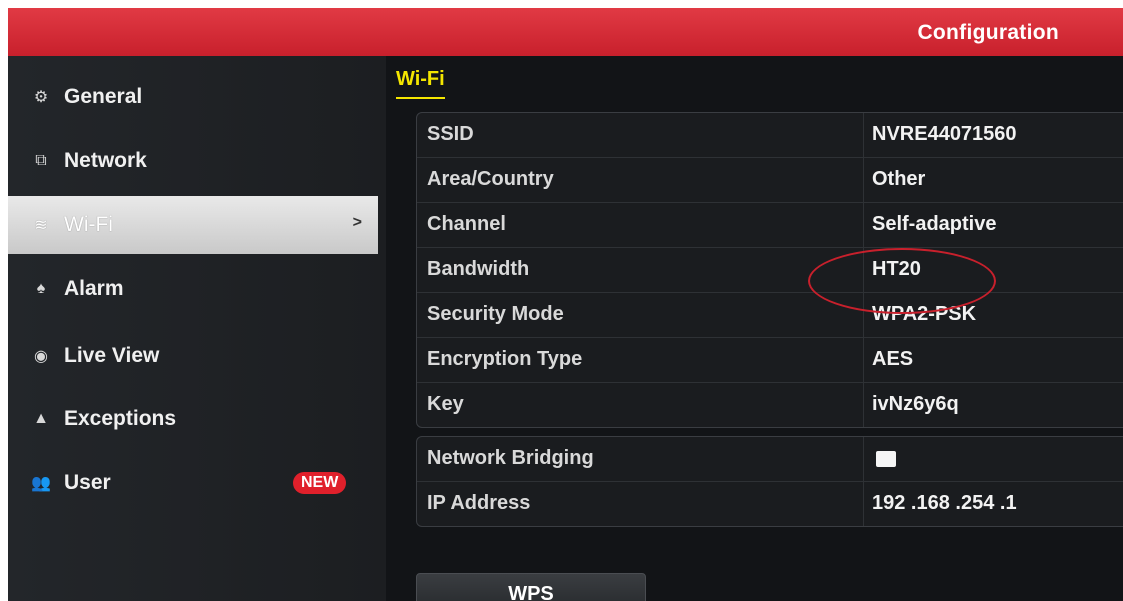 The height and width of the screenshot is (601, 1123). What do you see at coordinates (902, 281) in the screenshot?
I see `annotation-circle` at bounding box center [902, 281].